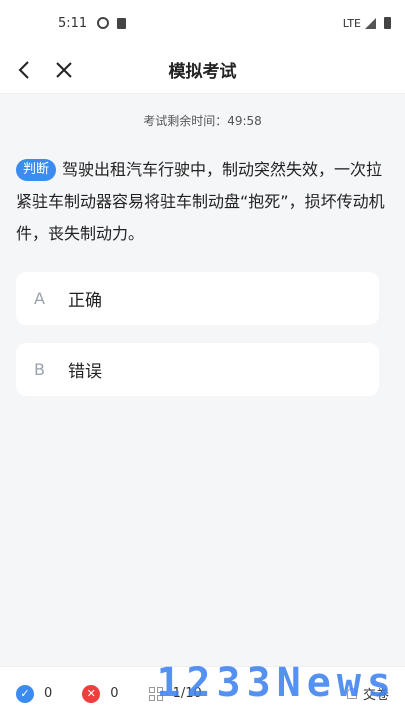 This screenshot has height=720, width=405. I want to click on progress-text: 1/10, so click(187, 693).